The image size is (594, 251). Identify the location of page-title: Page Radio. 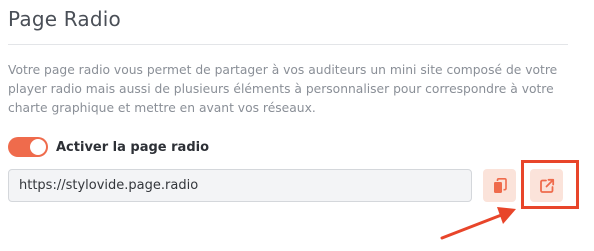
(64, 19).